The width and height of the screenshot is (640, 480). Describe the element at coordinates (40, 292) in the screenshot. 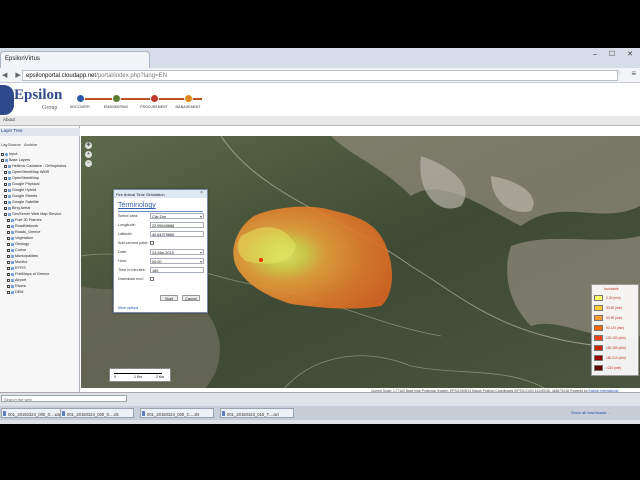

I see `layer-tree-item: DEM` at that location.